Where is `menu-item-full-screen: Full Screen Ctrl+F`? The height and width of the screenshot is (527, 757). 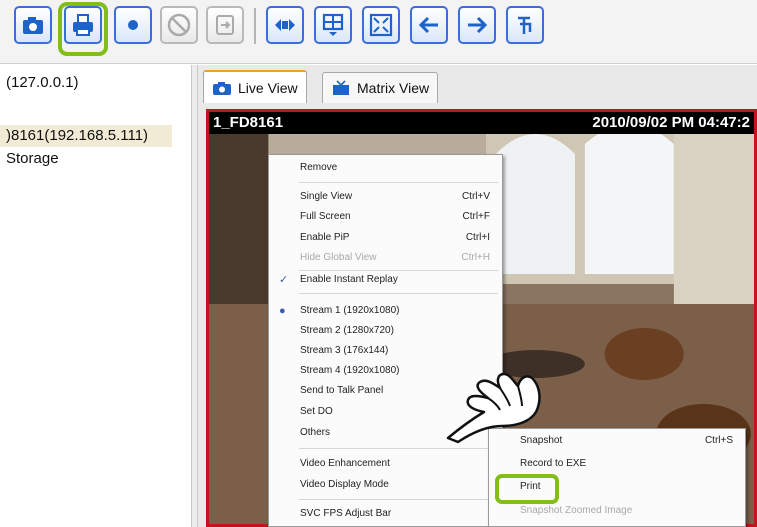
menu-item-full-screen: Full Screen Ctrl+F is located at coordinates (385, 217).